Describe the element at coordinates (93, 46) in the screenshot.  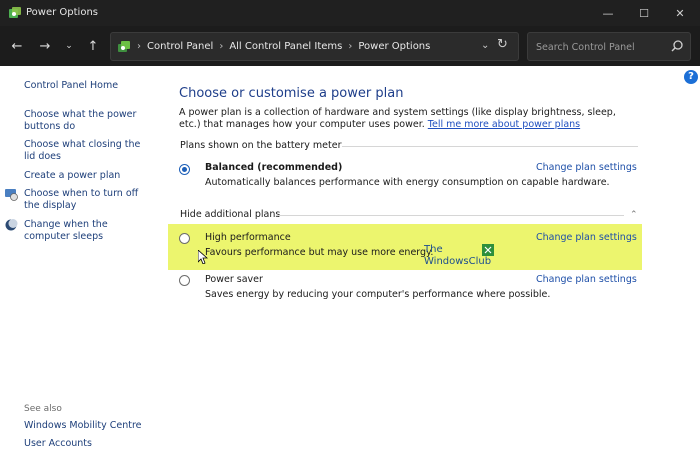
I see `up-button: ↑` at that location.